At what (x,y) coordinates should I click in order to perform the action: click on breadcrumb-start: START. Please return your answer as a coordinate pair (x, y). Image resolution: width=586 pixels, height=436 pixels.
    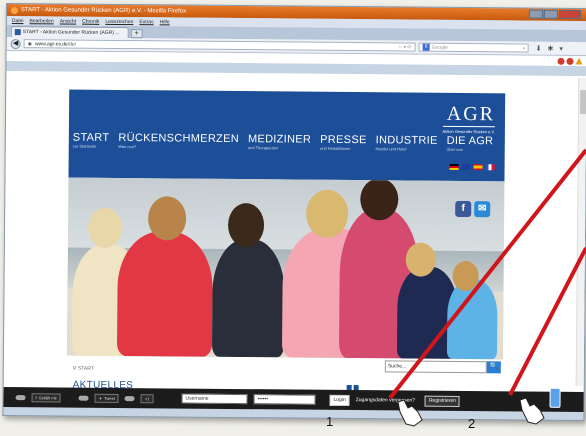
    Looking at the image, I should click on (86, 369).